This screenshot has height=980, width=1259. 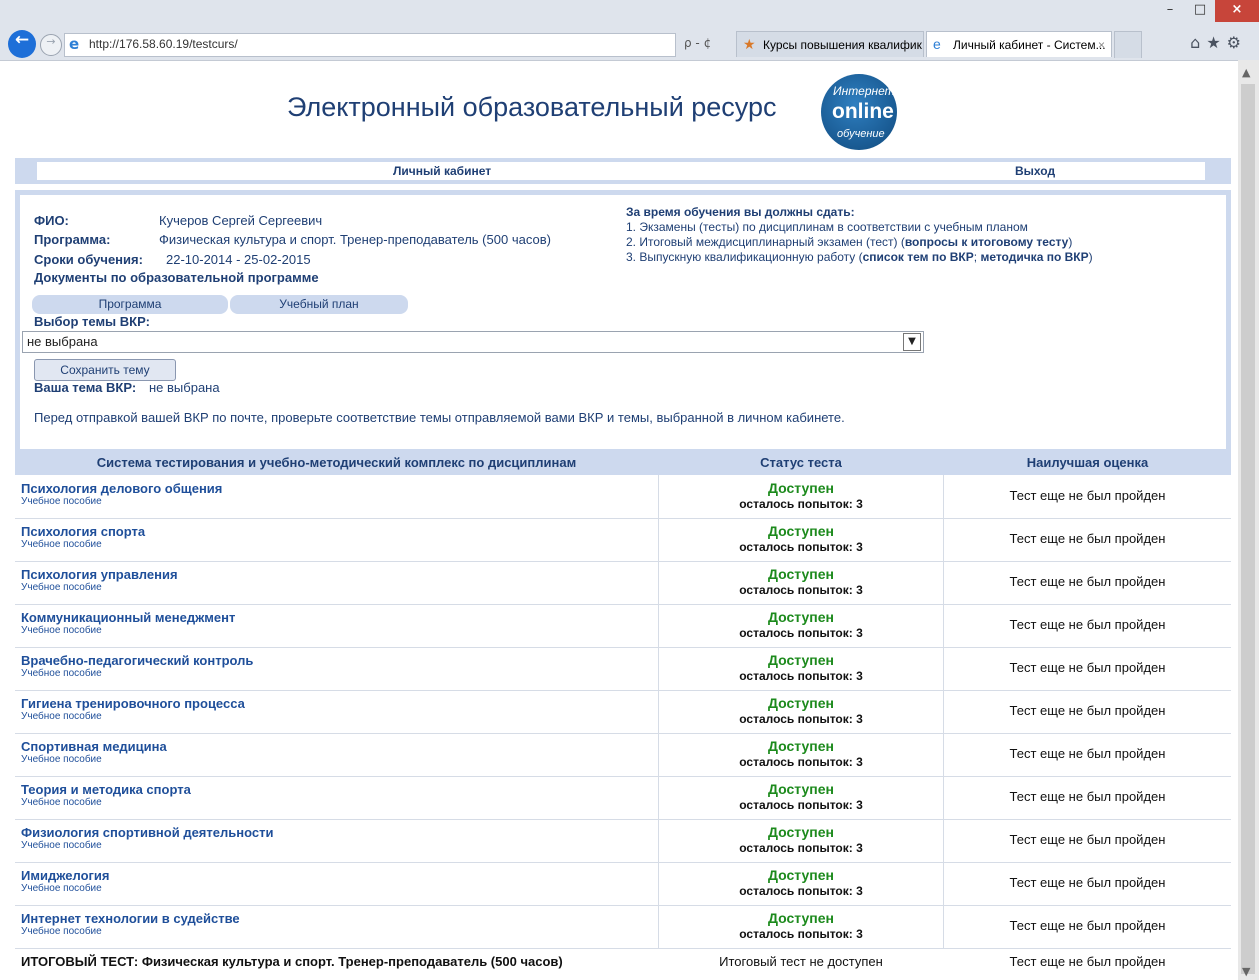 I want to click on discipline-test-link: Интернет технологии в судействе, so click(x=130, y=918).